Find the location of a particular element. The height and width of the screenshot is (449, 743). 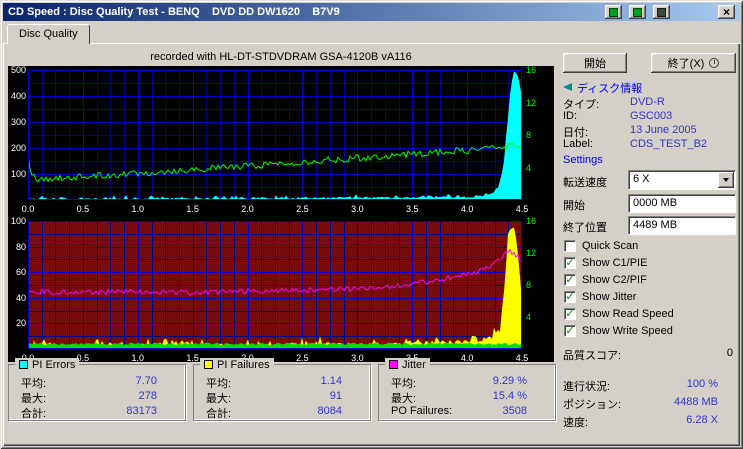

label-label: Label: is located at coordinates (578, 144).